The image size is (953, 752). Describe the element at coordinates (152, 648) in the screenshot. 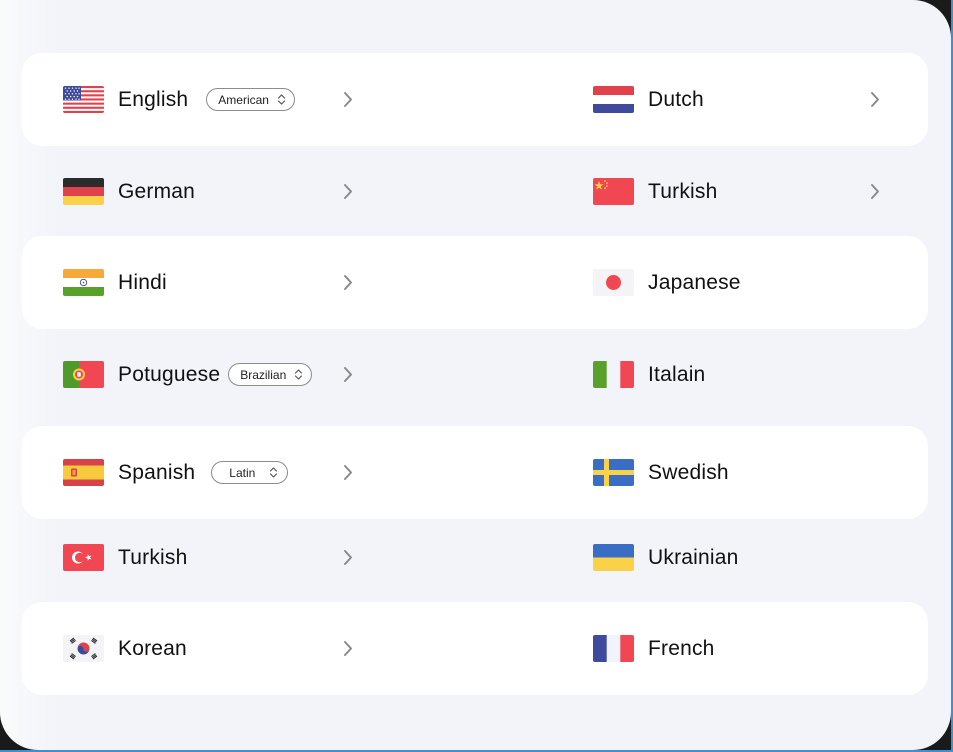

I see `language-name: Korean` at that location.